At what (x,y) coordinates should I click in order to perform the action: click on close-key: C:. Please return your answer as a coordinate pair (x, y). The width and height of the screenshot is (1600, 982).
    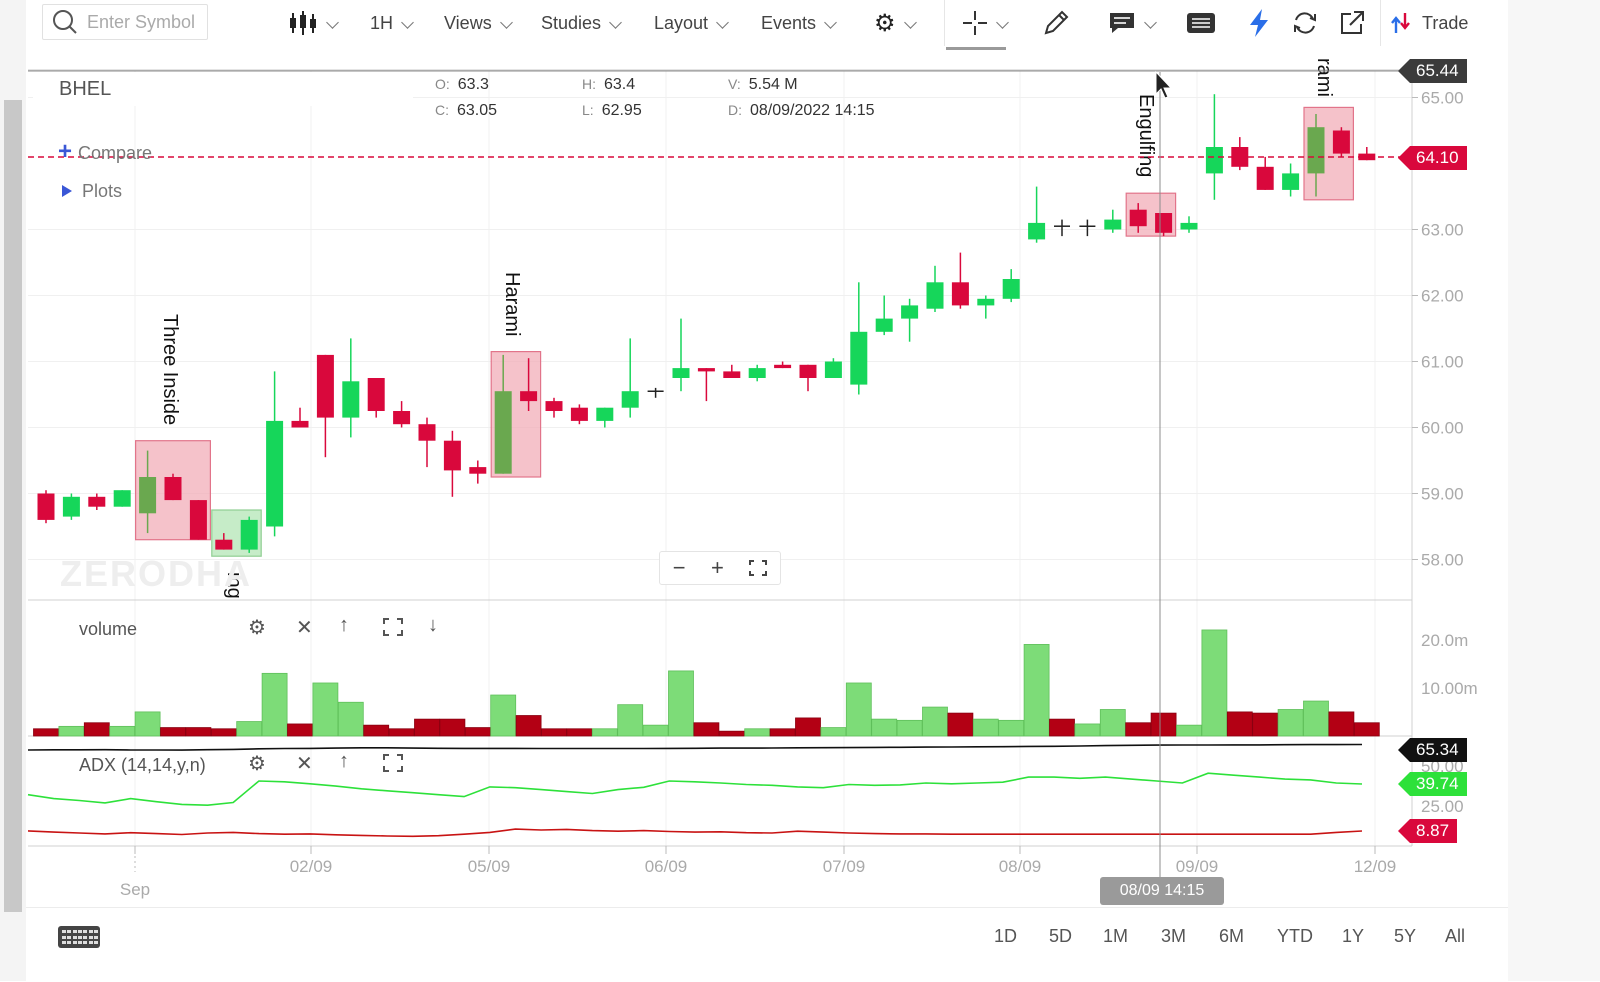
    Looking at the image, I should click on (442, 110).